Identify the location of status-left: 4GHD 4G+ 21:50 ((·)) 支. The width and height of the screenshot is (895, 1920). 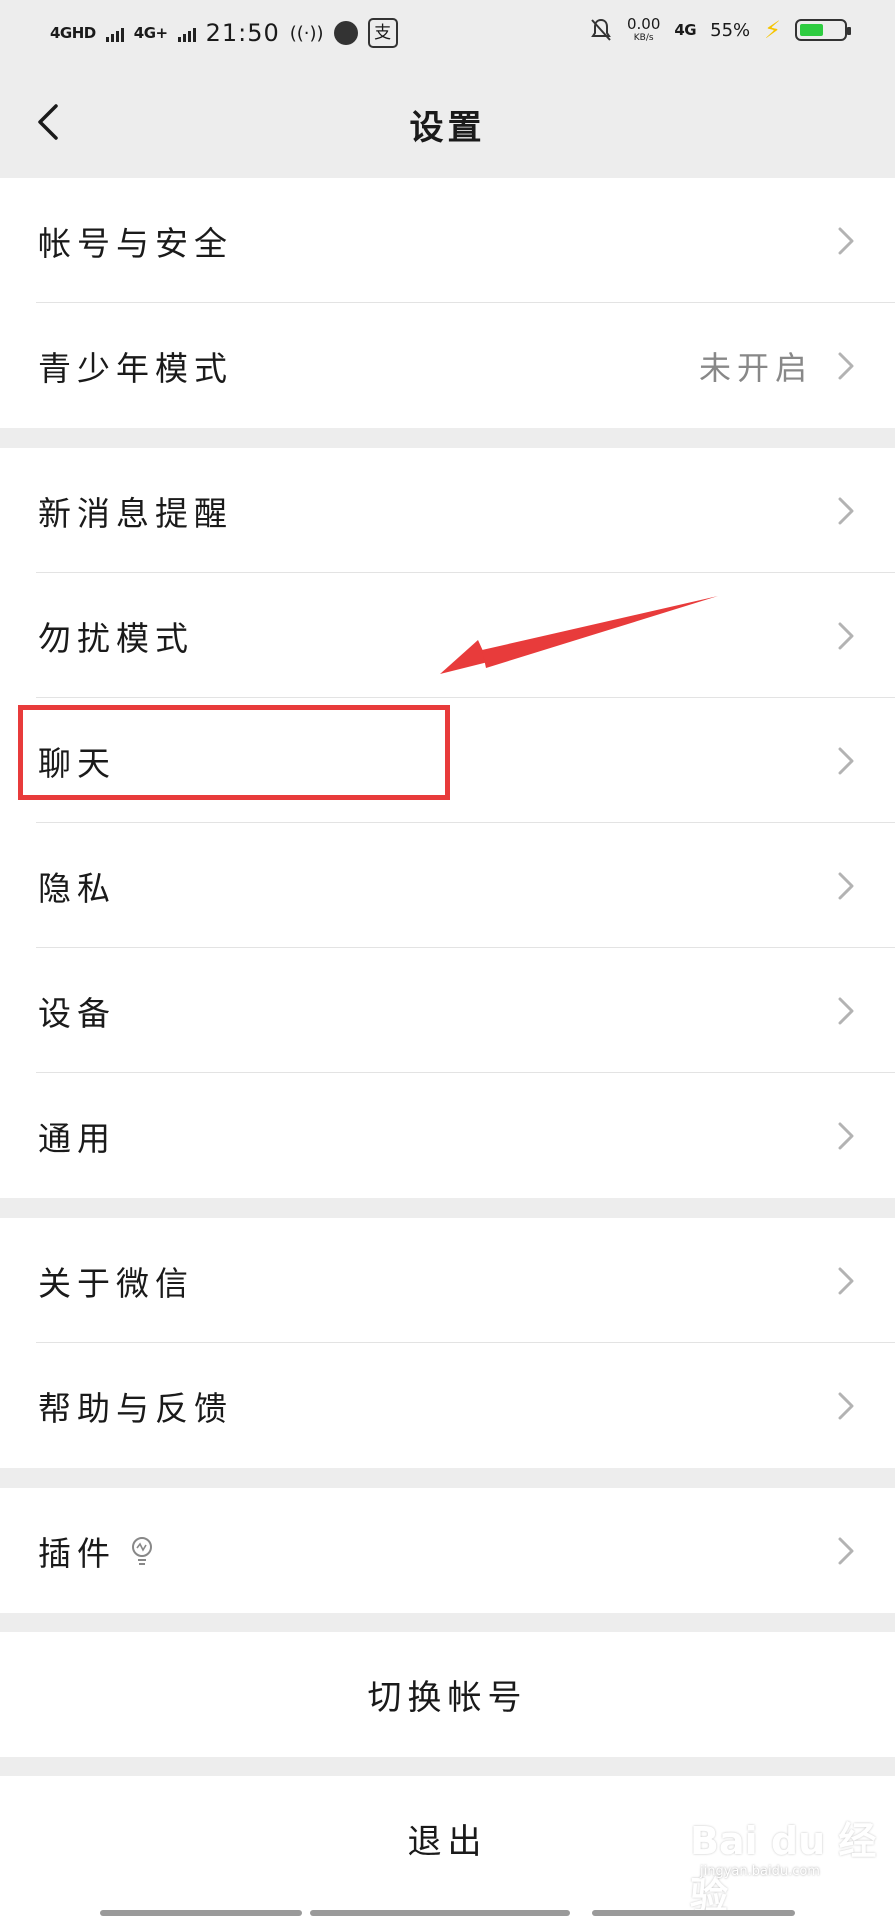
(224, 33).